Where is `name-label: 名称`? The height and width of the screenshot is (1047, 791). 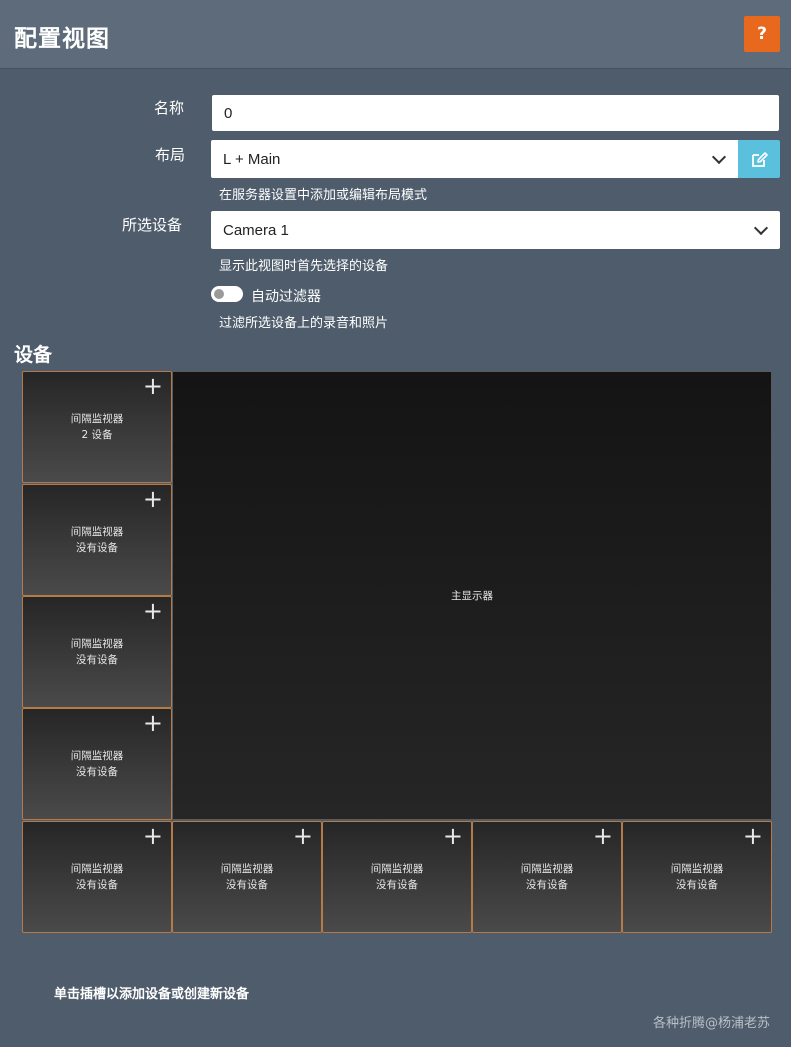 name-label: 名称 is located at coordinates (169, 108).